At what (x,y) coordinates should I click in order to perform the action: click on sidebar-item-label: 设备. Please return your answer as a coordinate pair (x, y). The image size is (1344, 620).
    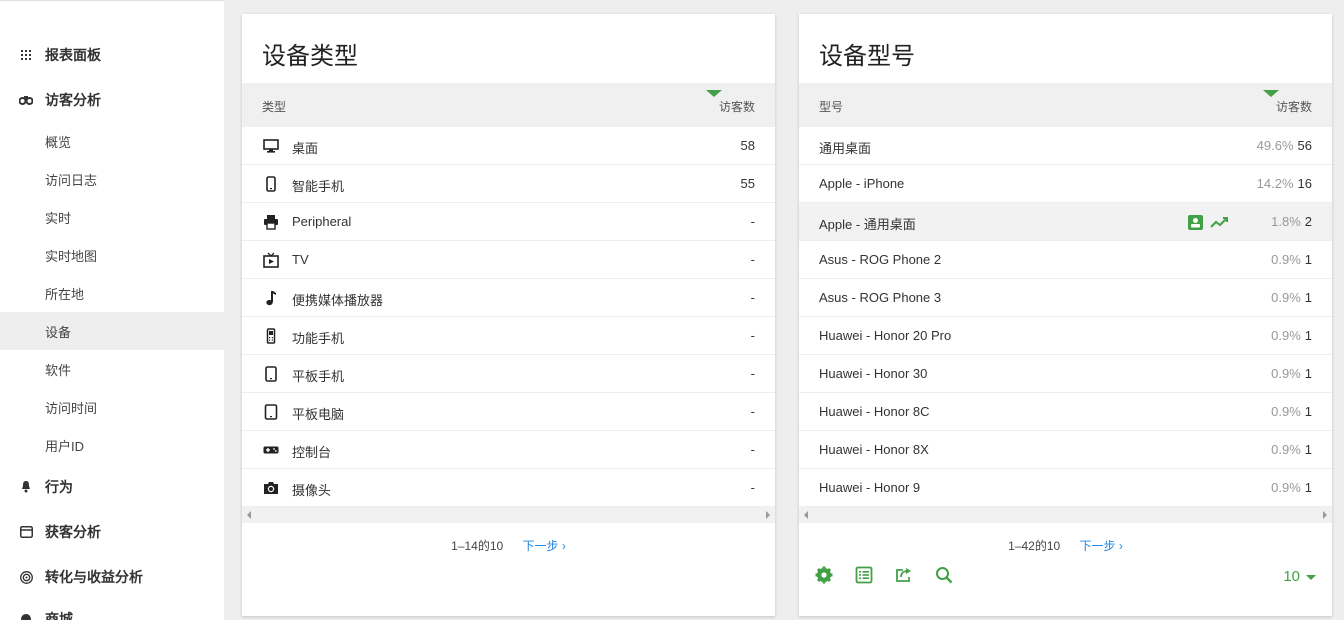
    Looking at the image, I should click on (58, 332).